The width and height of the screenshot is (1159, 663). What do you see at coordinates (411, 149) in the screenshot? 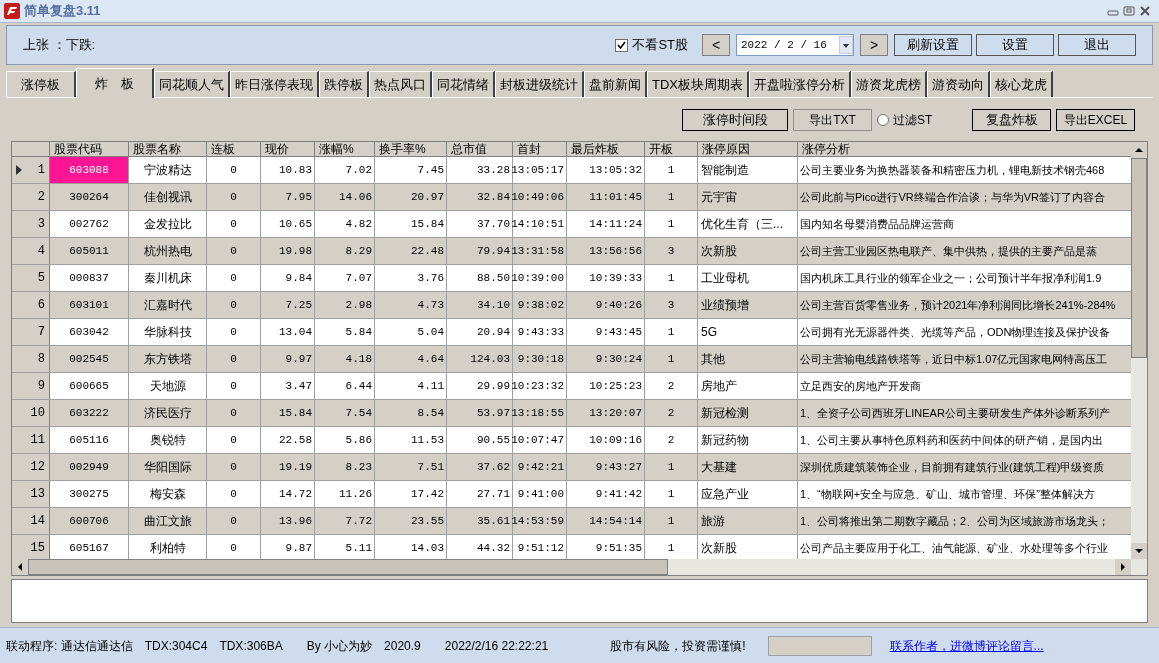
I see `column-header: 换手率%` at bounding box center [411, 149].